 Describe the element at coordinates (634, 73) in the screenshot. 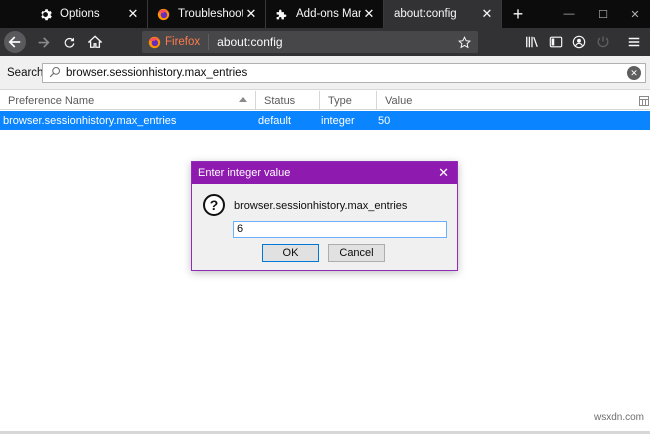

I see `clear-search-icon: ✕` at that location.